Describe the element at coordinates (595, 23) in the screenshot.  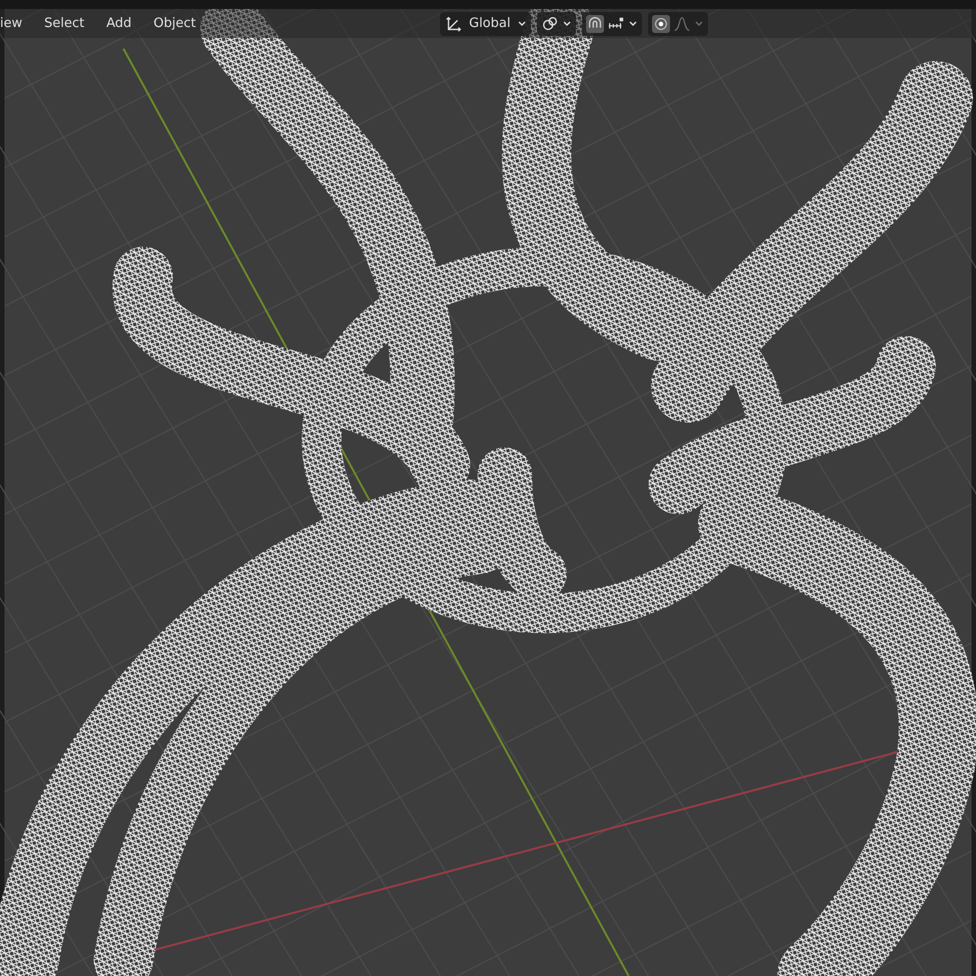
I see `magnet-icon` at that location.